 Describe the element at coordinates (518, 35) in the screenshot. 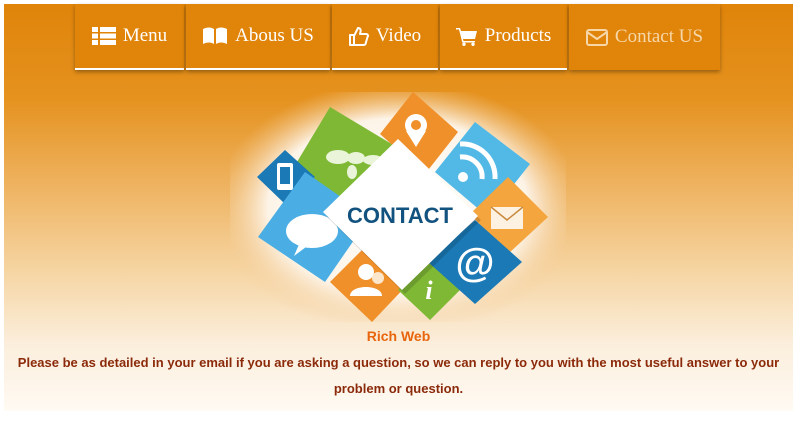

I see `nav-label-products: Products` at that location.